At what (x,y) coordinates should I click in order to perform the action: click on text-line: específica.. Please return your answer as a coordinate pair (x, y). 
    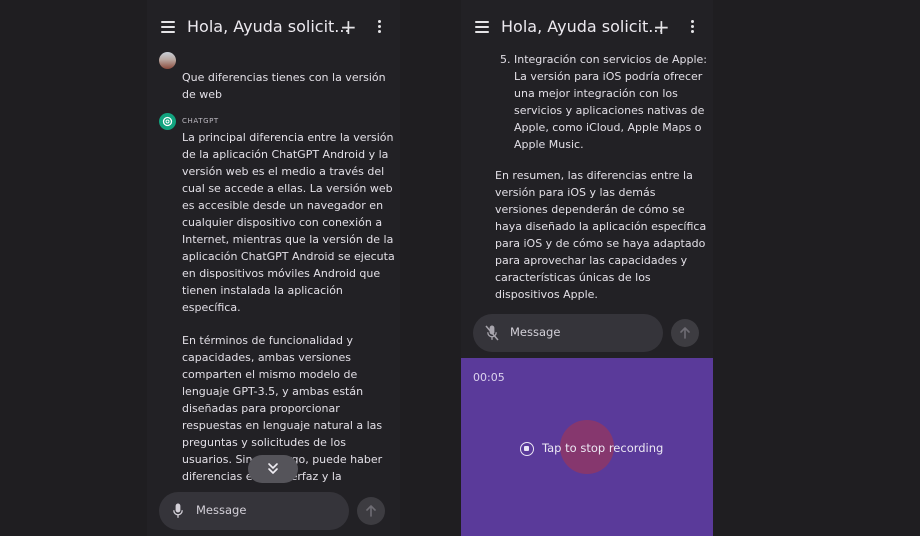
    Looking at the image, I should click on (211, 307).